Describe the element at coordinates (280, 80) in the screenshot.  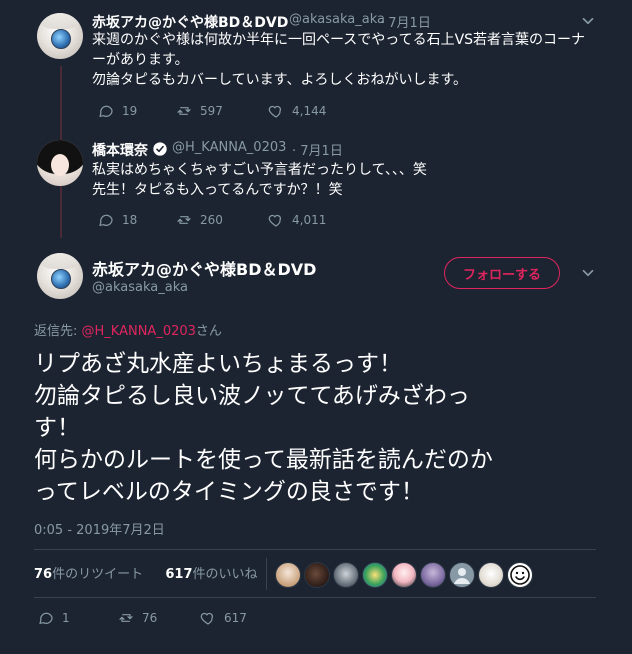
I see `tweet-line: 勿論タピるもカバーしています、よろしくおねがいします。` at that location.